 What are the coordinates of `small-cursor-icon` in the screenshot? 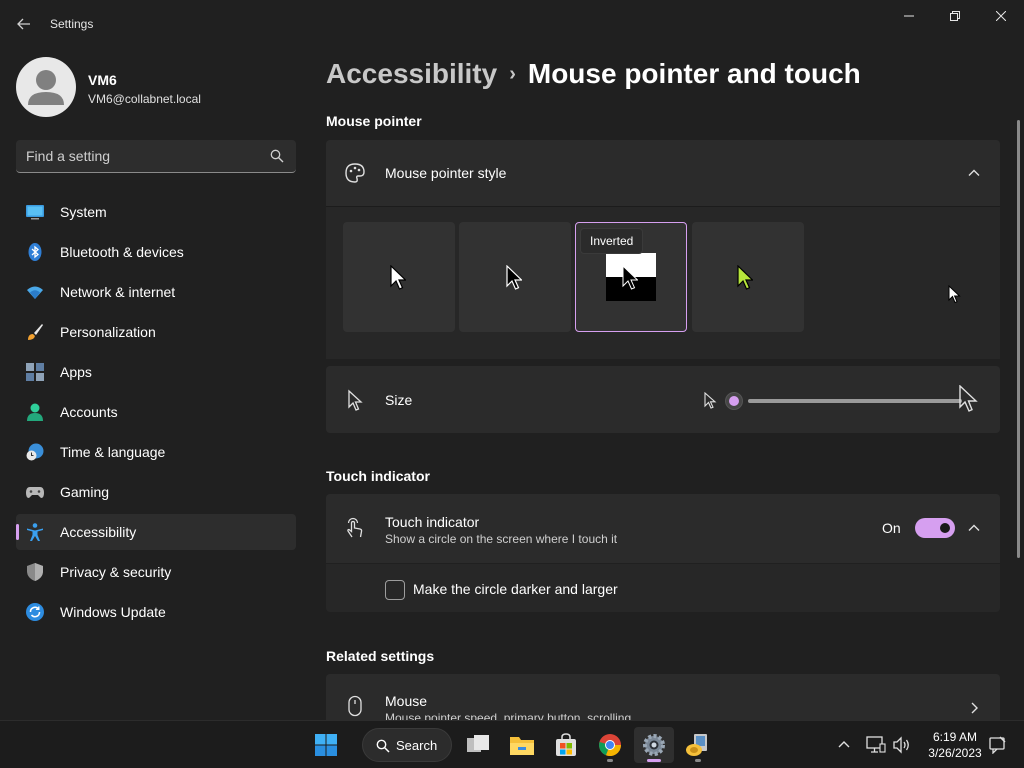 It's located at (710, 400).